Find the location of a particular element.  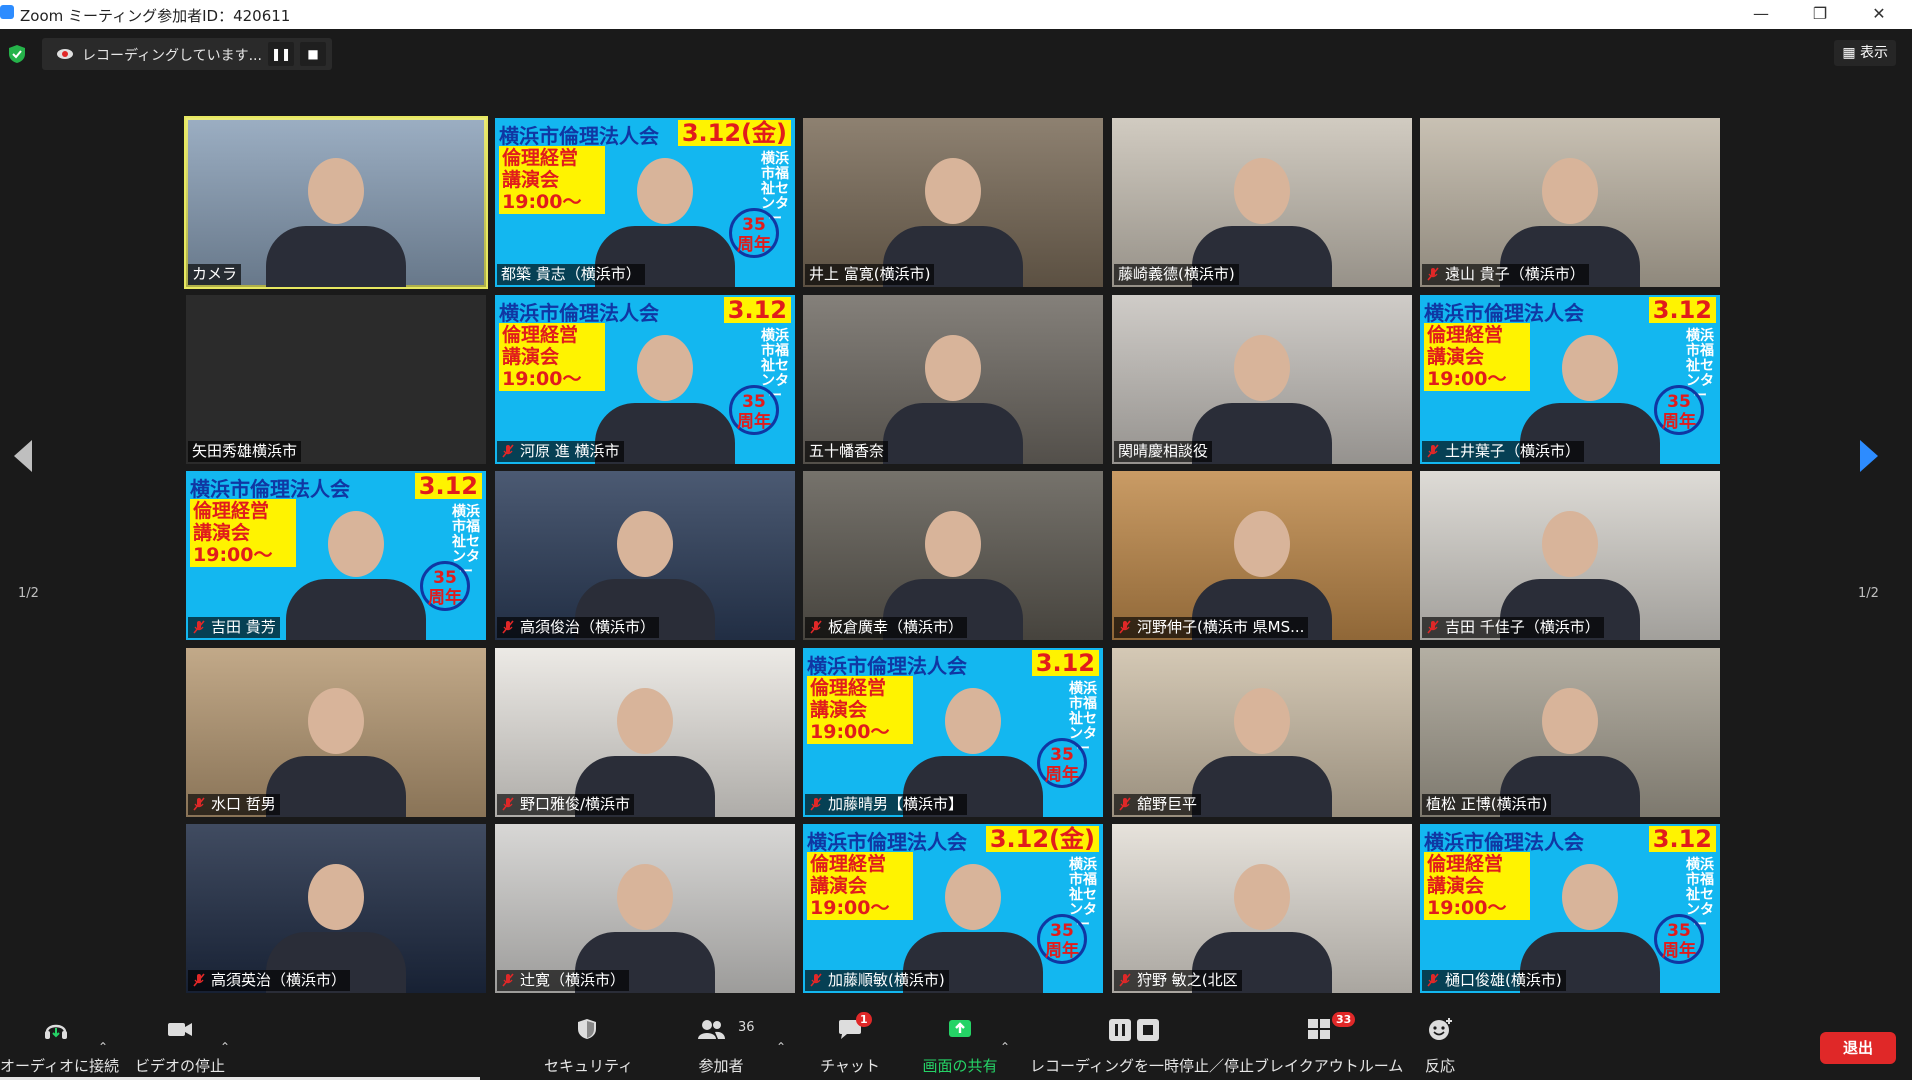

window-title: Zoom ミーティング参加者ID：420611 is located at coordinates (155, 16).